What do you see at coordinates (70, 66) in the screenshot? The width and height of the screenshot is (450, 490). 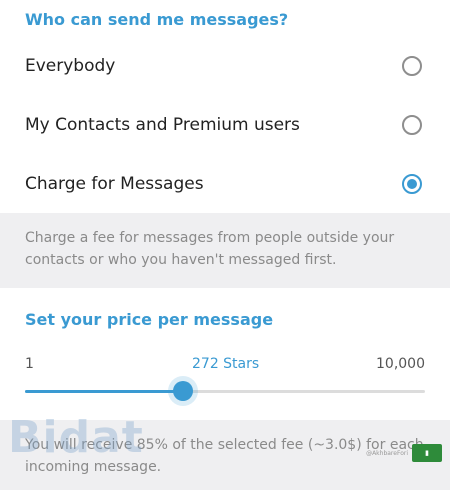 I see `option-everybody-label: Everybody` at bounding box center [70, 66].